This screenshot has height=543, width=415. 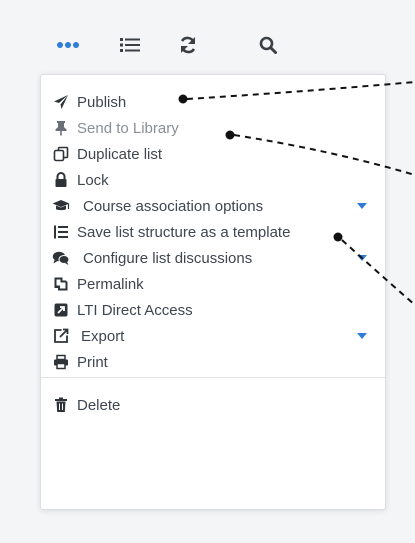 I want to click on menu-item-print: Print, so click(x=213, y=362).